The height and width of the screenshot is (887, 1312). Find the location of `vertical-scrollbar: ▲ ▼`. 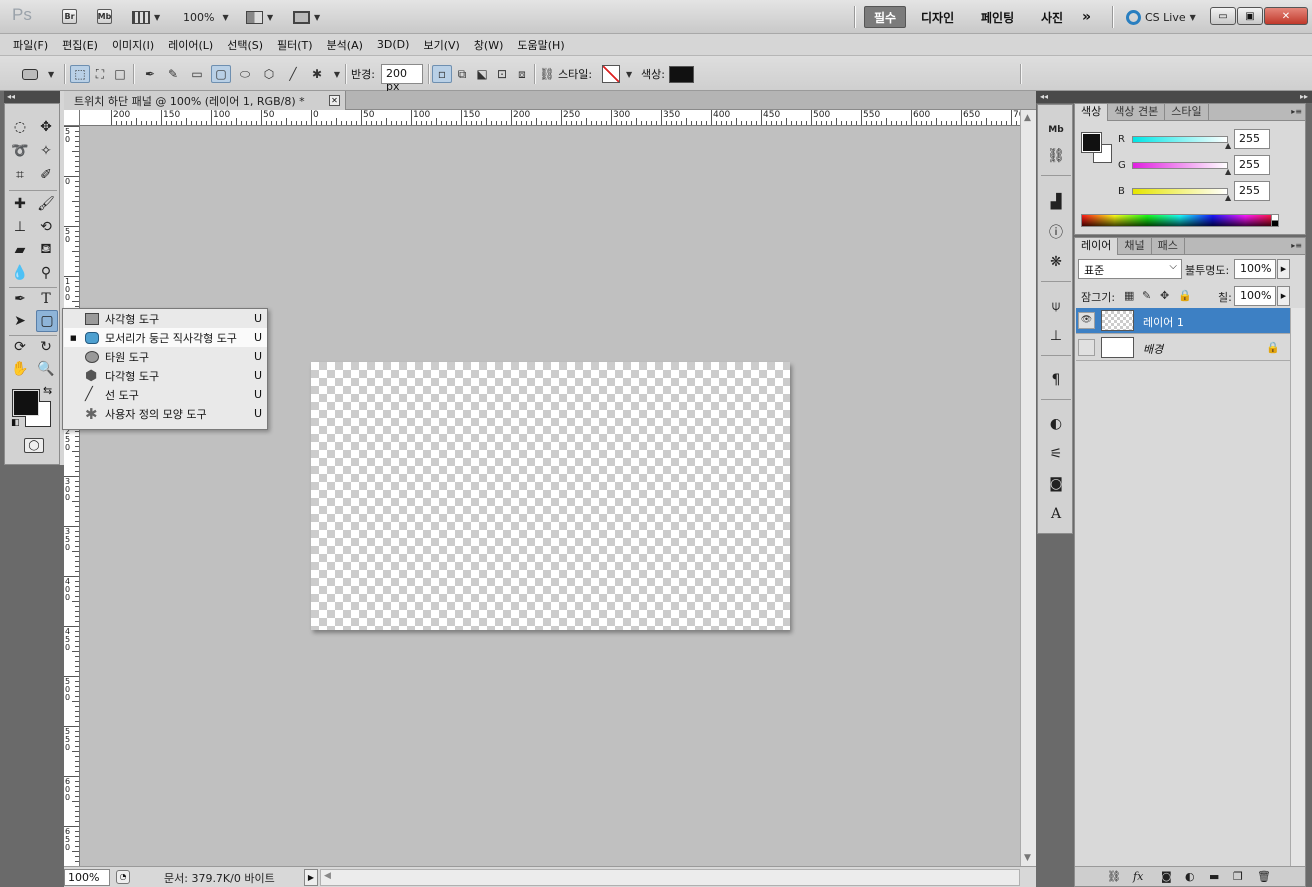

vertical-scrollbar: ▲ ▼ is located at coordinates (1028, 488).